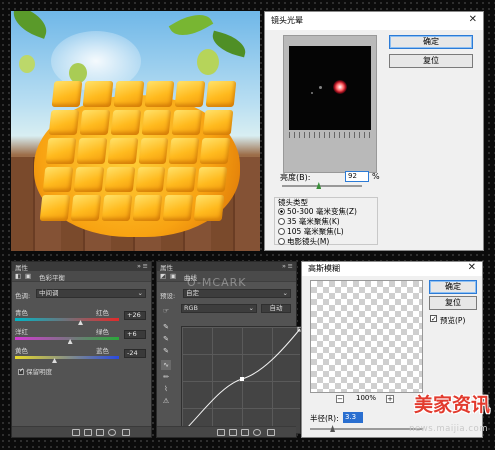 This screenshot has height=450, width=495. I want to click on on-image-adjust-icon: ☞, so click(166, 311).